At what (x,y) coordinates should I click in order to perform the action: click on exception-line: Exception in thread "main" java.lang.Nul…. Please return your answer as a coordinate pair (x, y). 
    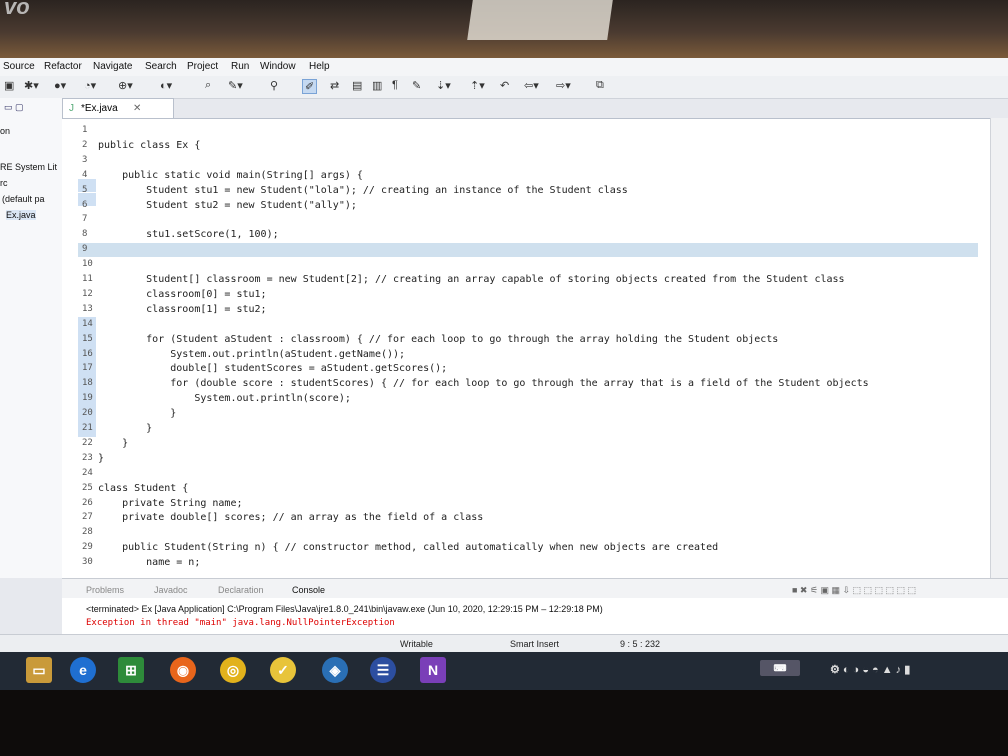
    Looking at the image, I should click on (240, 623).